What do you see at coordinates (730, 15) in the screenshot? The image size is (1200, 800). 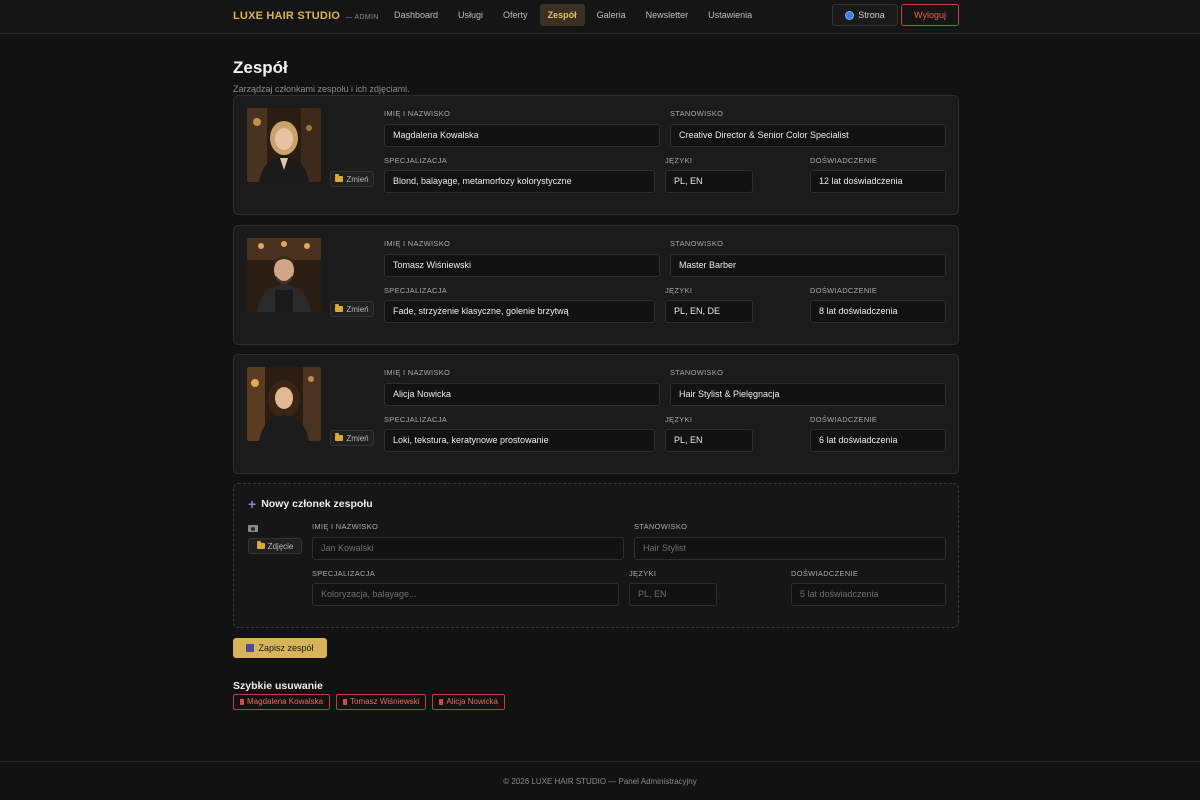 I see `nav-settings: Ustawienia` at bounding box center [730, 15].